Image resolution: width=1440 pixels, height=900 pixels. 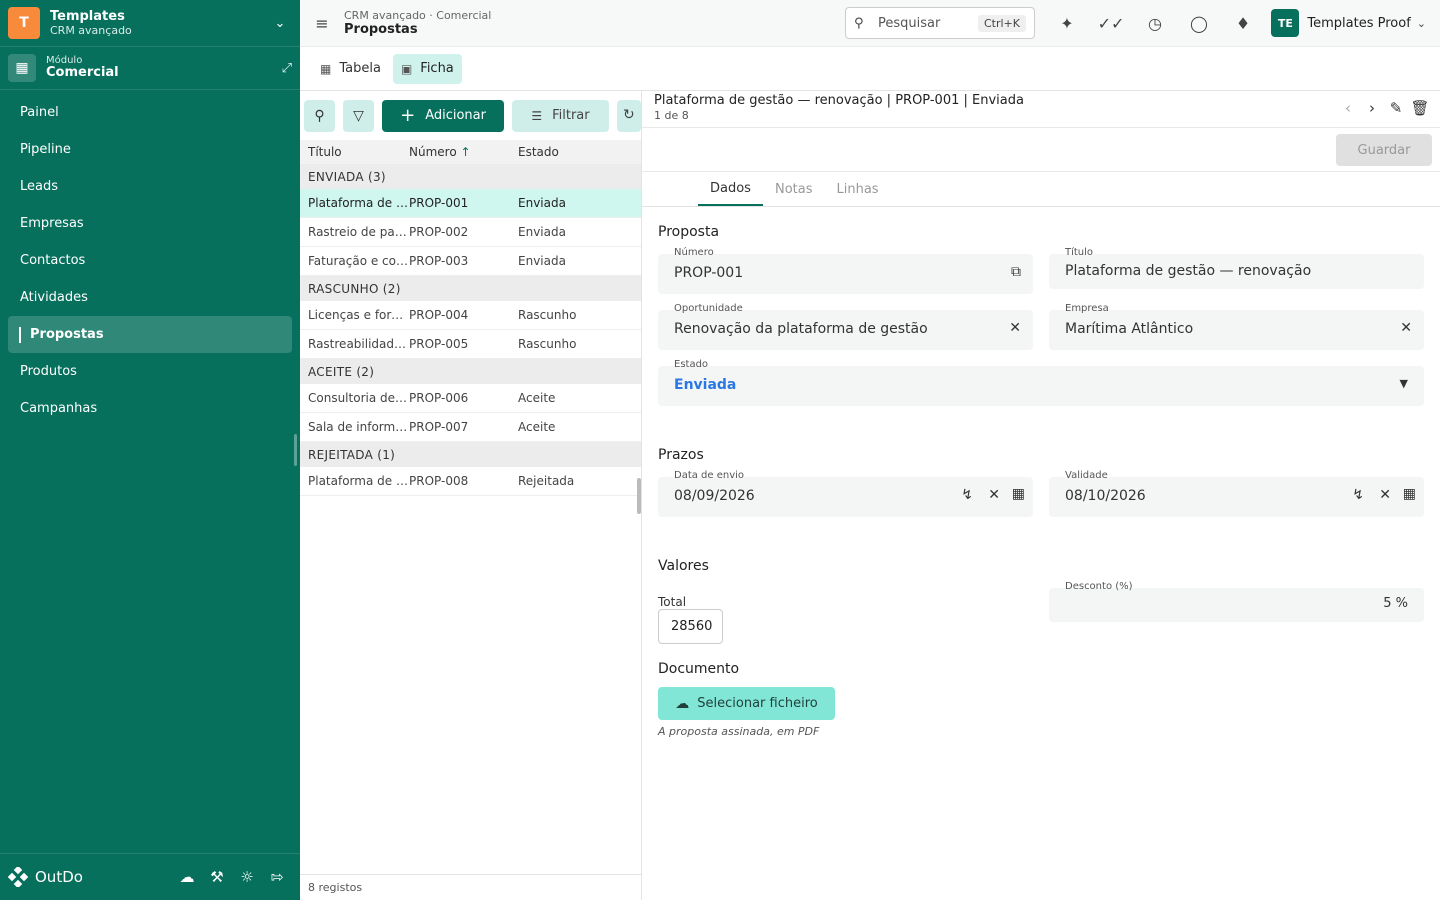 What do you see at coordinates (150, 334) in the screenshot?
I see `sidebar-item-propostas: Propostas` at bounding box center [150, 334].